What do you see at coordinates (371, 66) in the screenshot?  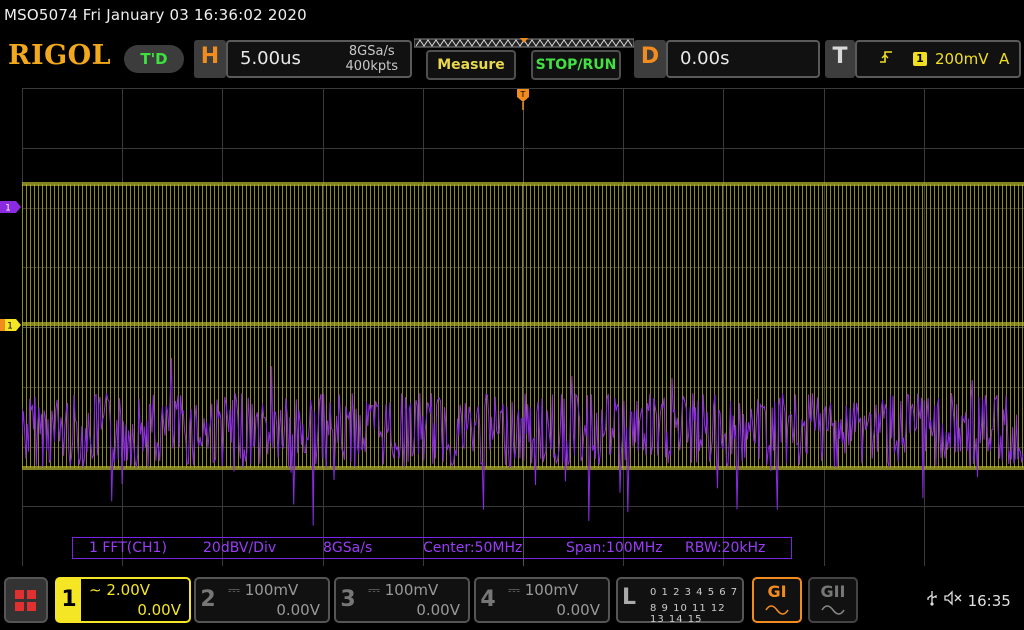 I see `memory-depth: 400kpts` at bounding box center [371, 66].